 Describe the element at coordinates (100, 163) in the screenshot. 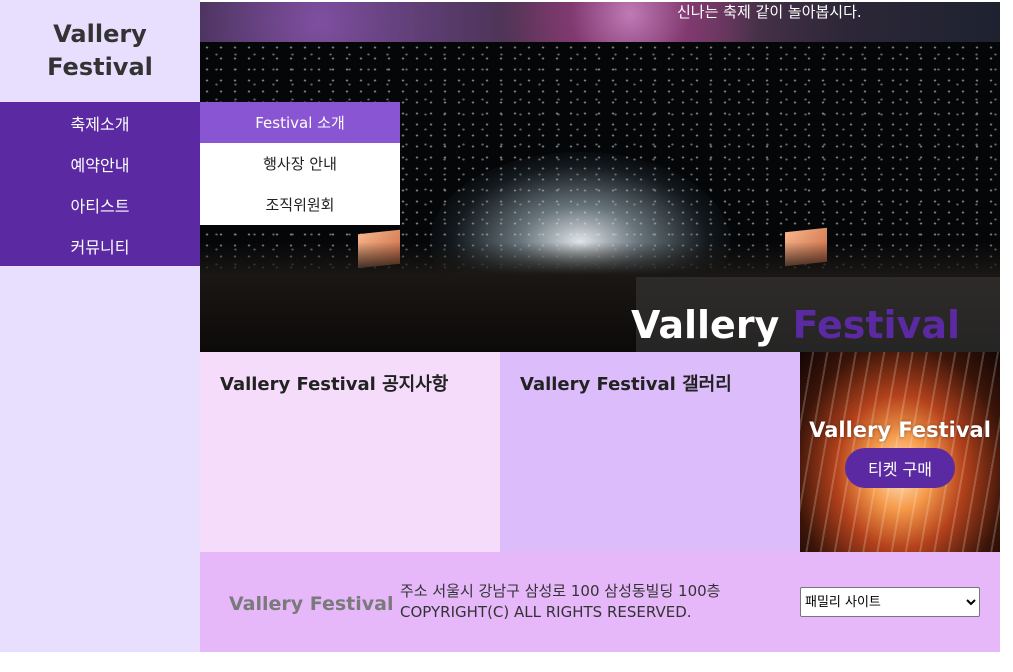

I see `nav-item-reservation: 예약안내` at that location.